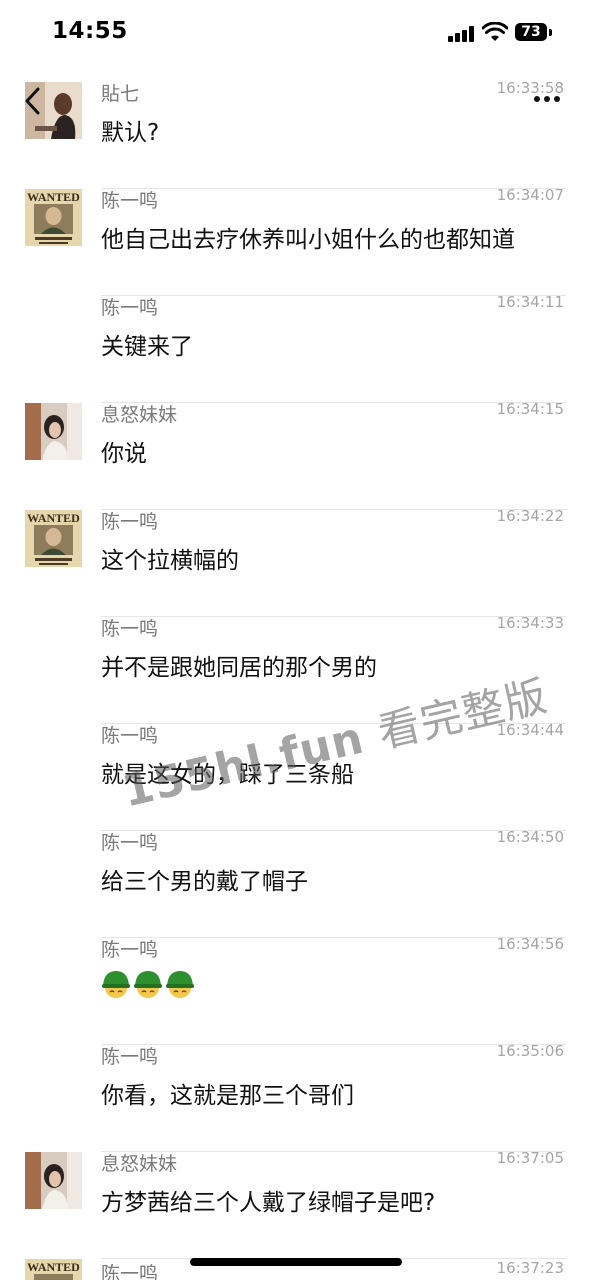  I want to click on timestamp: 16:34:44, so click(530, 730).